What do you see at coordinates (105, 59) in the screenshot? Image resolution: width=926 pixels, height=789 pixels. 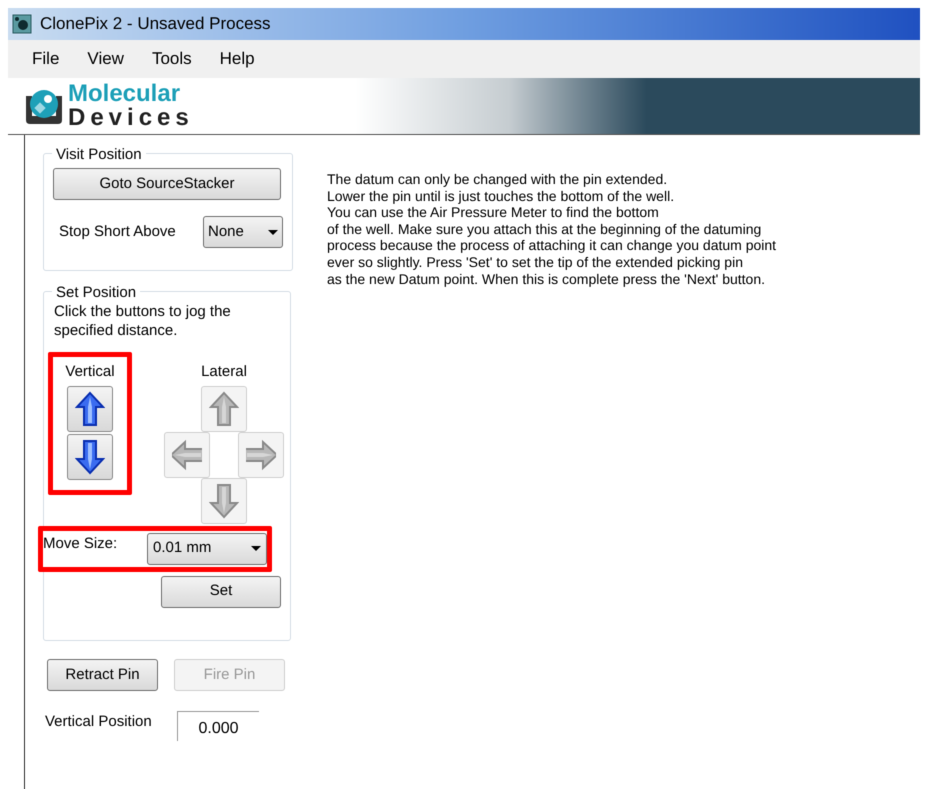 I see `menu-item: View` at bounding box center [105, 59].